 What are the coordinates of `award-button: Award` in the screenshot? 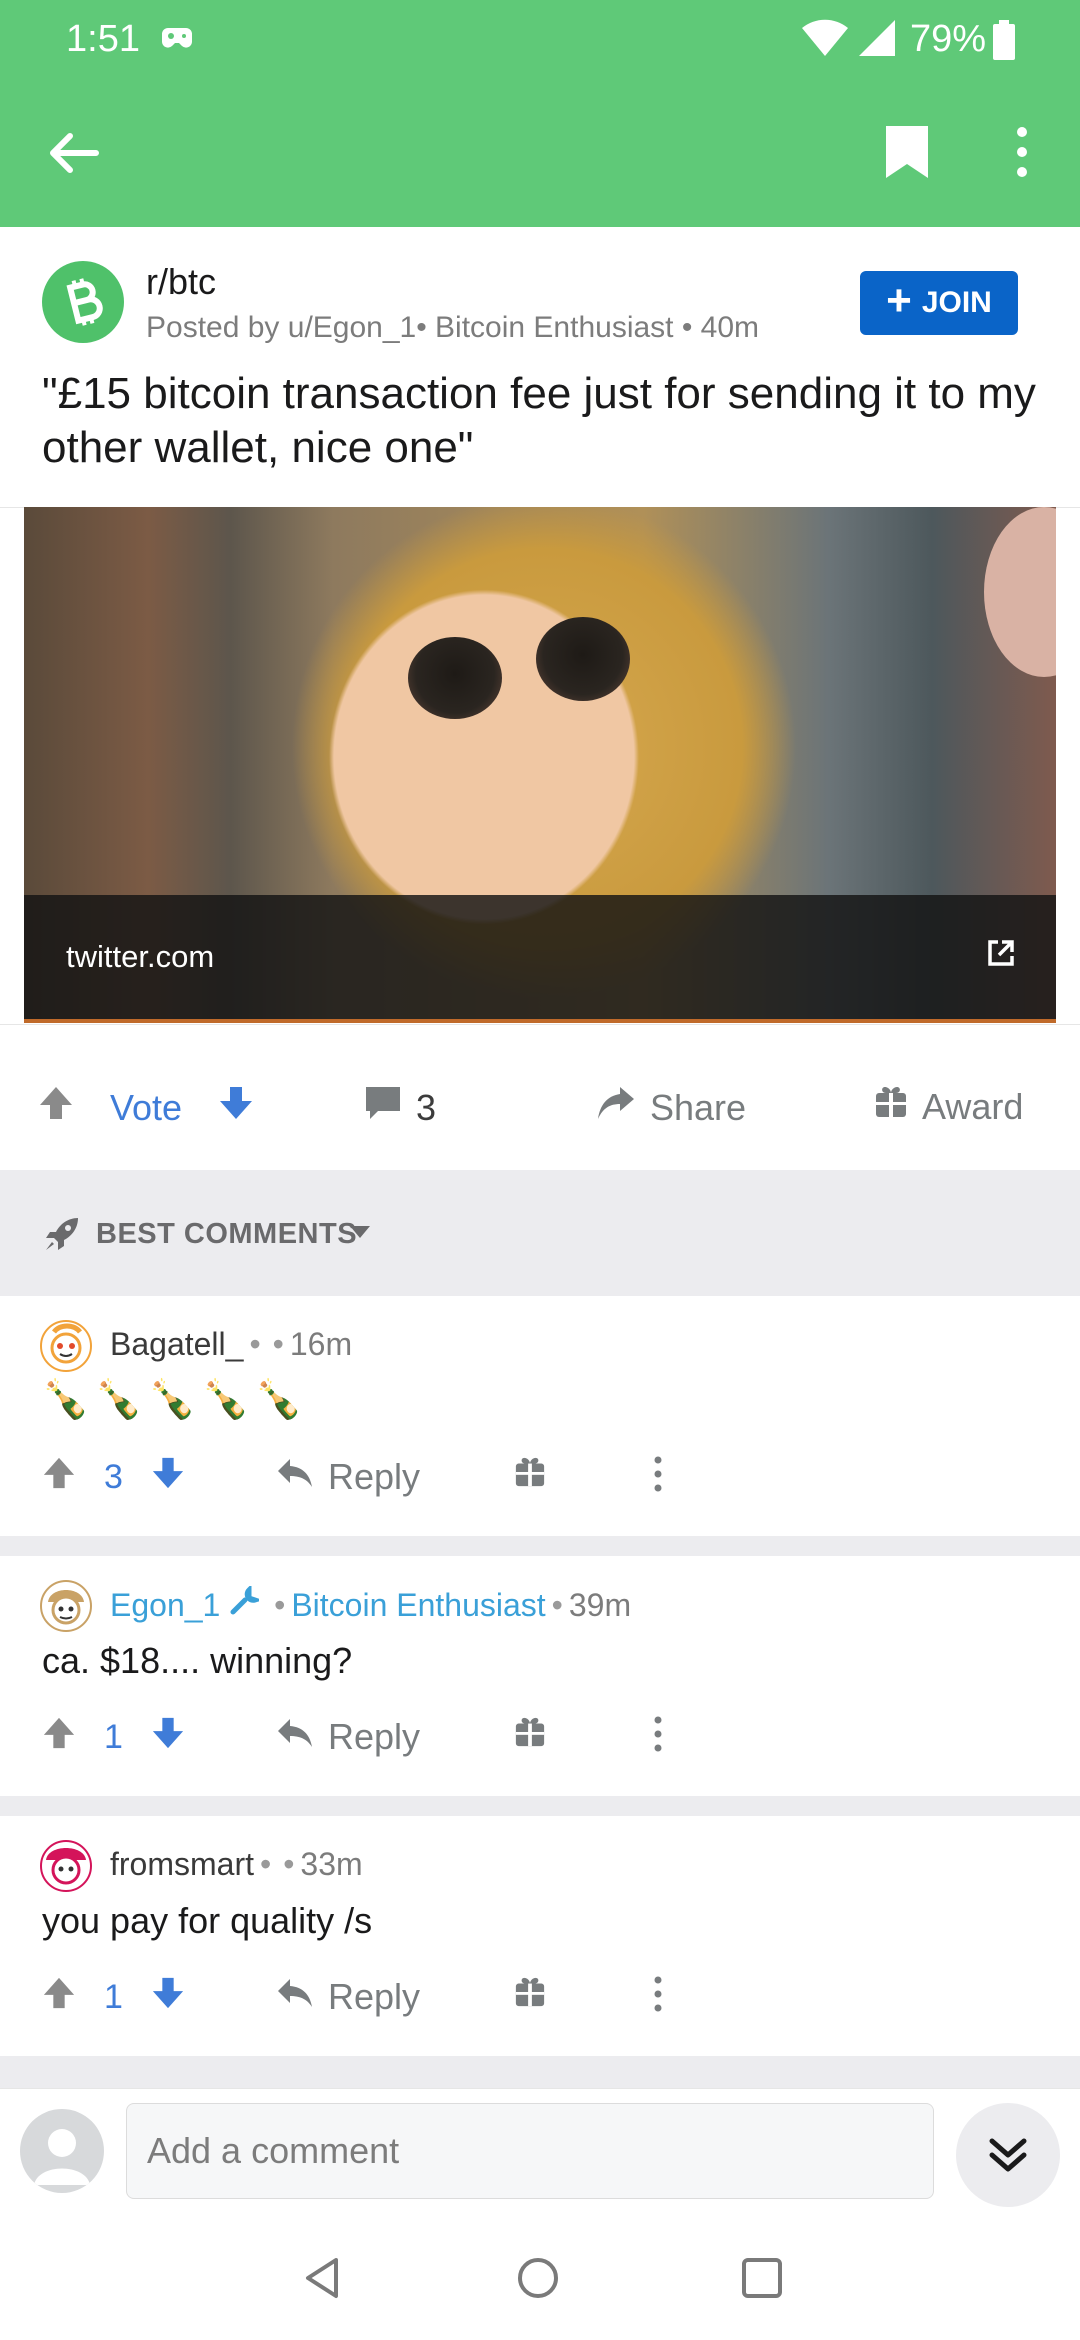 It's located at (948, 1106).